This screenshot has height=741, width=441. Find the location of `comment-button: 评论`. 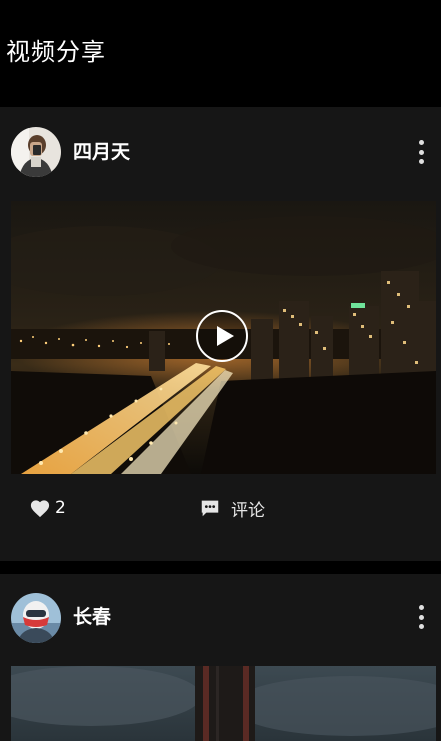

comment-button: 评论 is located at coordinates (232, 508).